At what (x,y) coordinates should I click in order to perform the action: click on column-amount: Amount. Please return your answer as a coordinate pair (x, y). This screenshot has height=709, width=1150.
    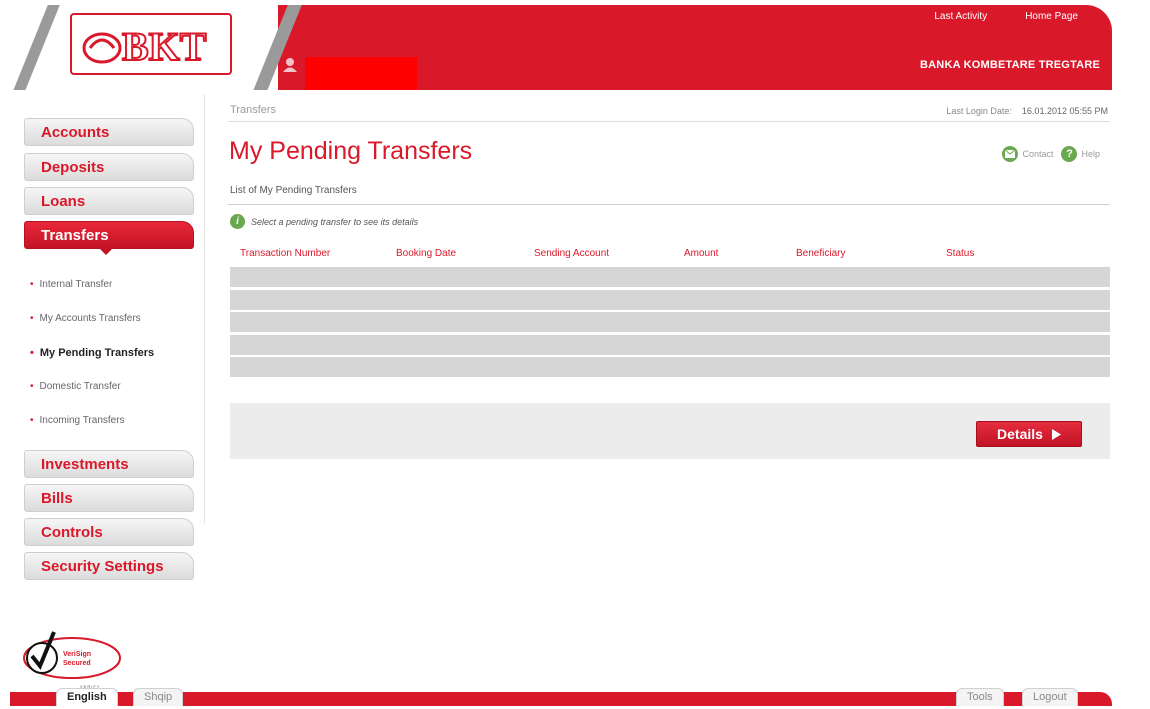
    Looking at the image, I should click on (701, 253).